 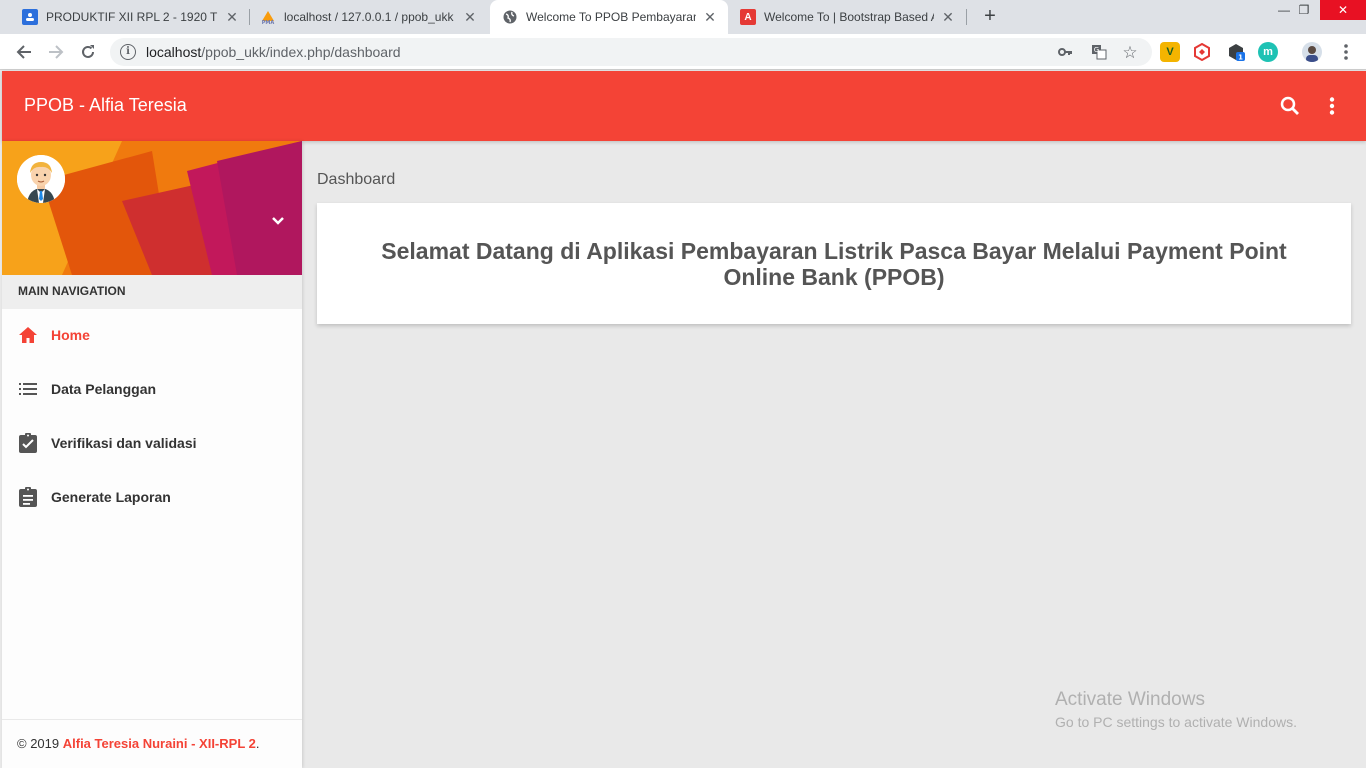 I want to click on admin-bsb-icon: A, so click(x=748, y=17).